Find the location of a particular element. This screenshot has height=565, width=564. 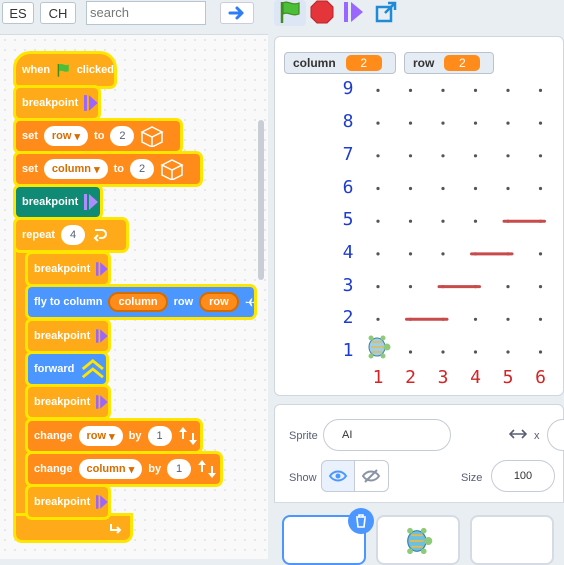

search-go-button is located at coordinates (237, 13).